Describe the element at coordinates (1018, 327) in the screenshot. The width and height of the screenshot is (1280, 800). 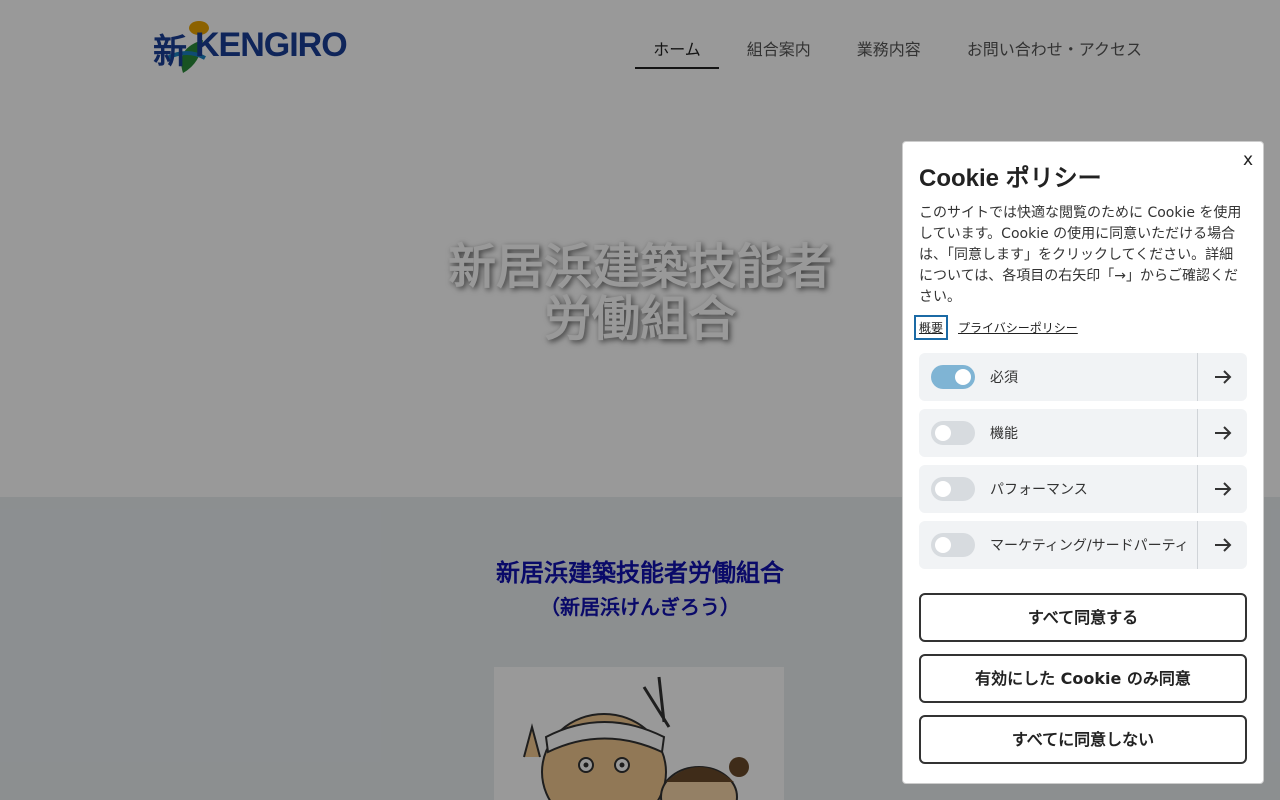
I see `privacy-policy-link: プライバシーポリシー` at that location.